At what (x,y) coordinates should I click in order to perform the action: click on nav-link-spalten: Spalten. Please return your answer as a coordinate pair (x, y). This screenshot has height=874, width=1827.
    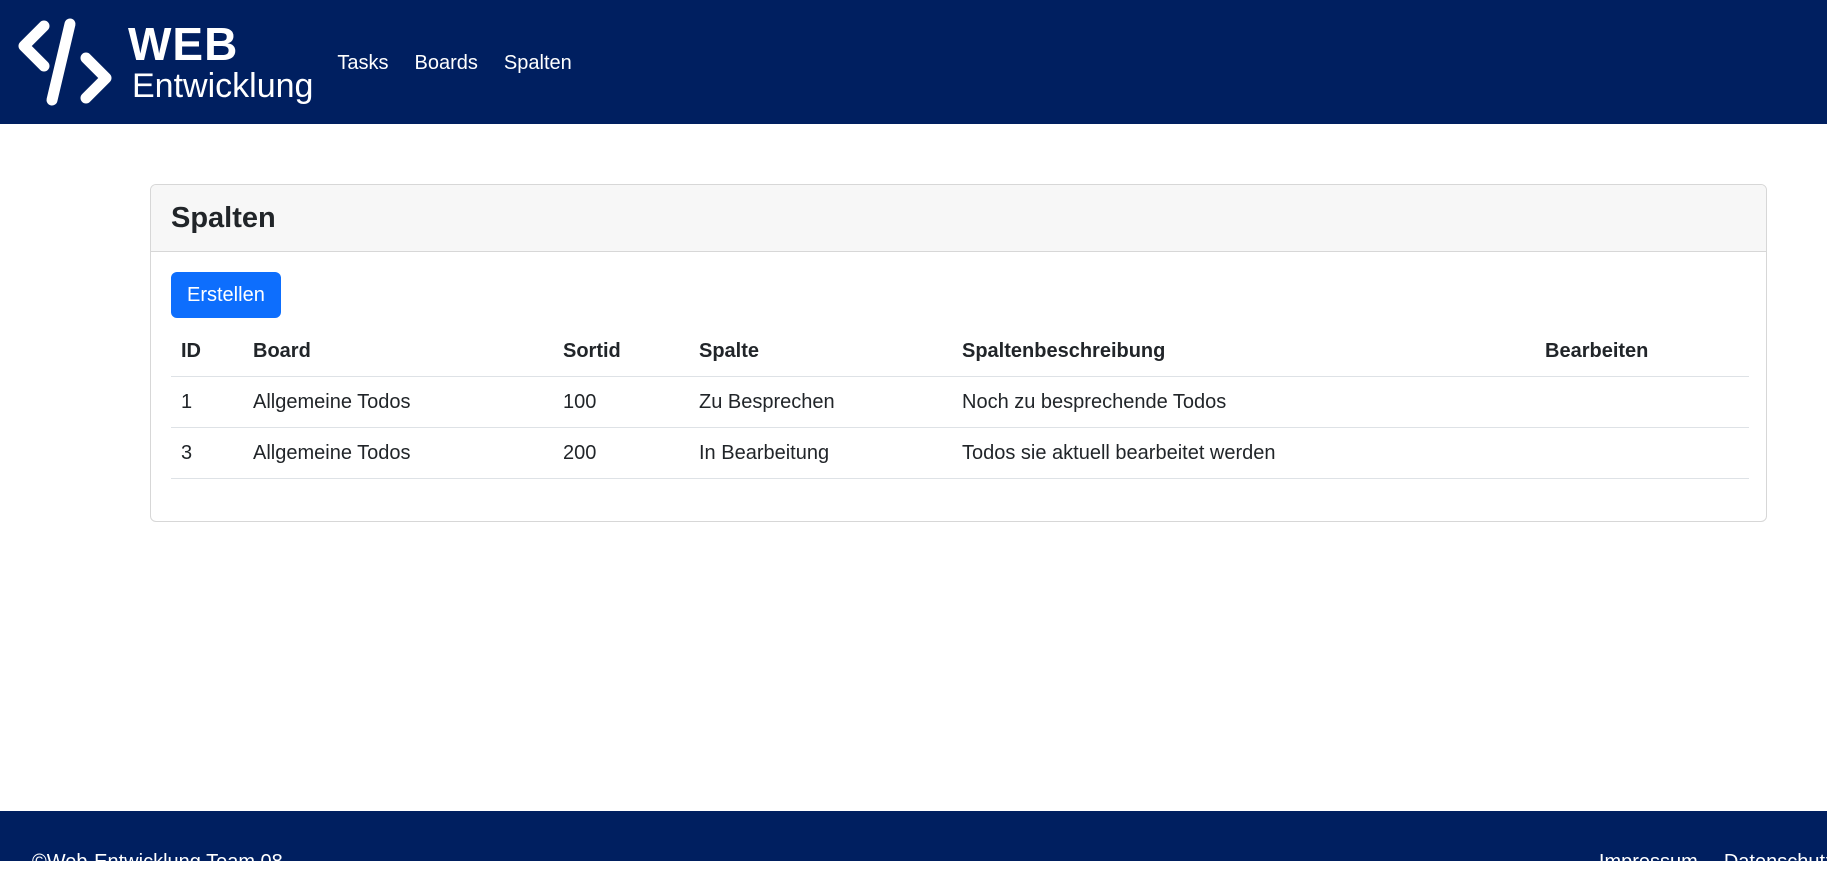
    Looking at the image, I should click on (538, 63).